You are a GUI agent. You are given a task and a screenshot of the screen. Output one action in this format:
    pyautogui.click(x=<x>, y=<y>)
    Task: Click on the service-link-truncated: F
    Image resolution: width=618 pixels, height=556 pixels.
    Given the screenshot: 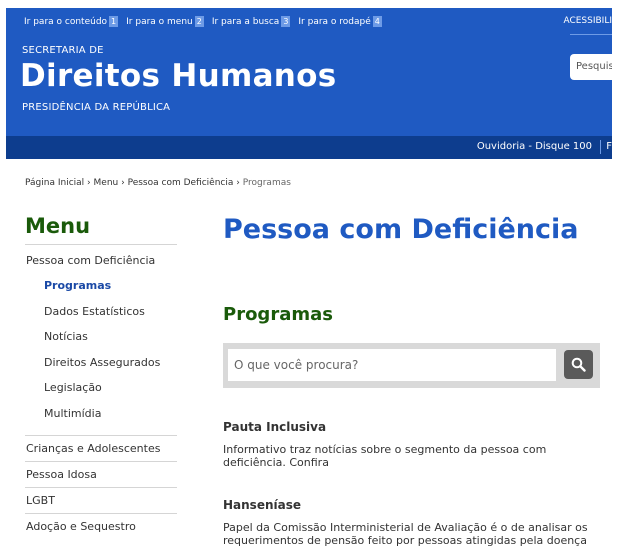 What is the action you would take?
    pyautogui.click(x=609, y=146)
    